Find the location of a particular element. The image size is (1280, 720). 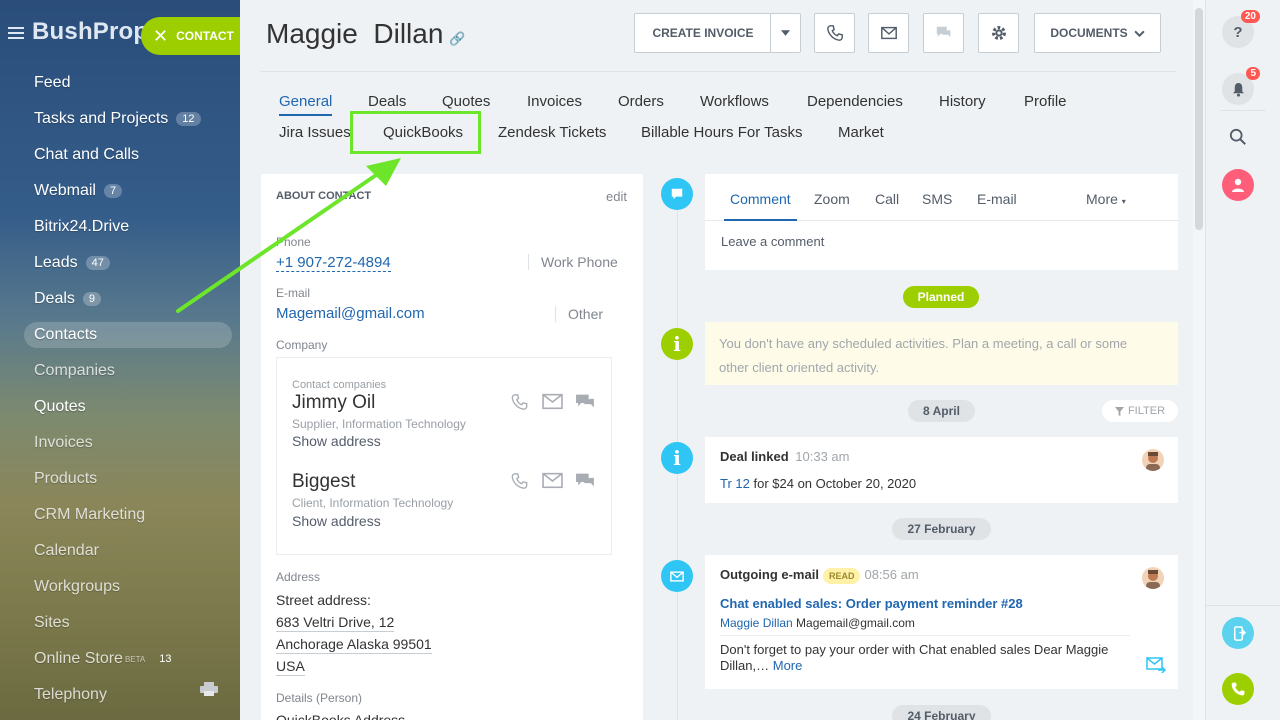

user-avatar is located at coordinates (1238, 185).